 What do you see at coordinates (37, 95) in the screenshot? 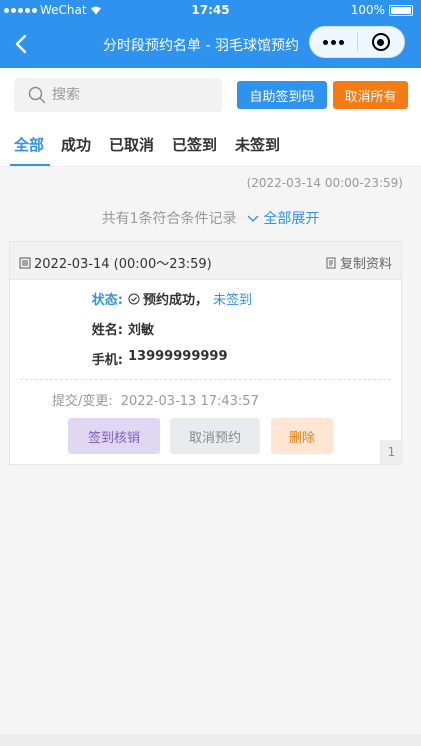
I see `search-icon` at bounding box center [37, 95].